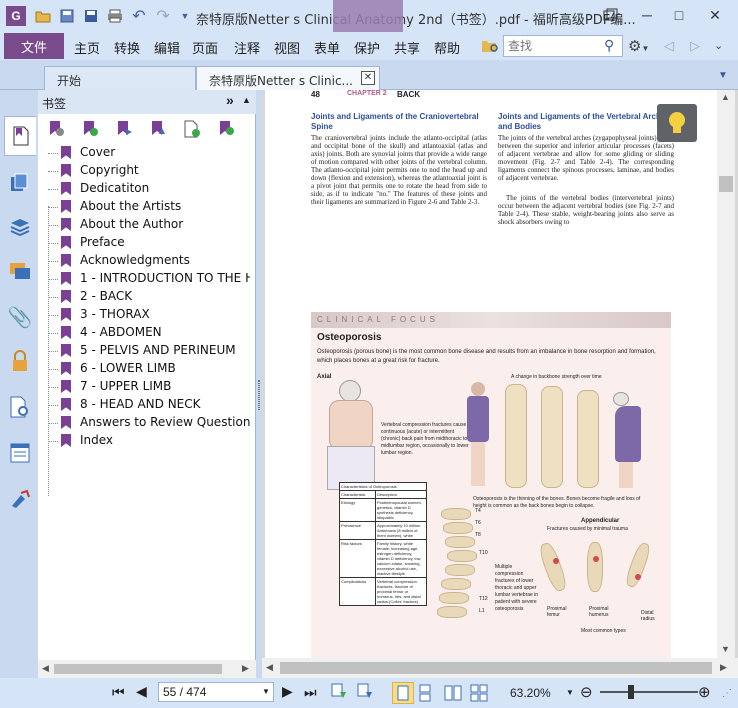 This screenshot has height=708, width=738. Describe the element at coordinates (16, 16) in the screenshot. I see `app-logo-icon: G` at that location.